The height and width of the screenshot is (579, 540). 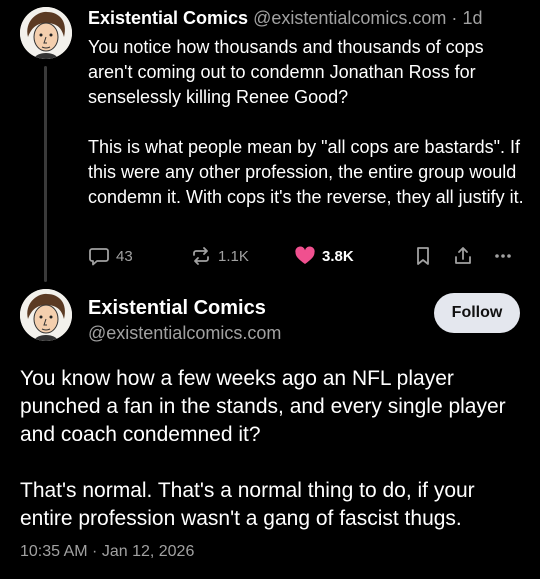 I want to click on thread-line, so click(x=45, y=174).